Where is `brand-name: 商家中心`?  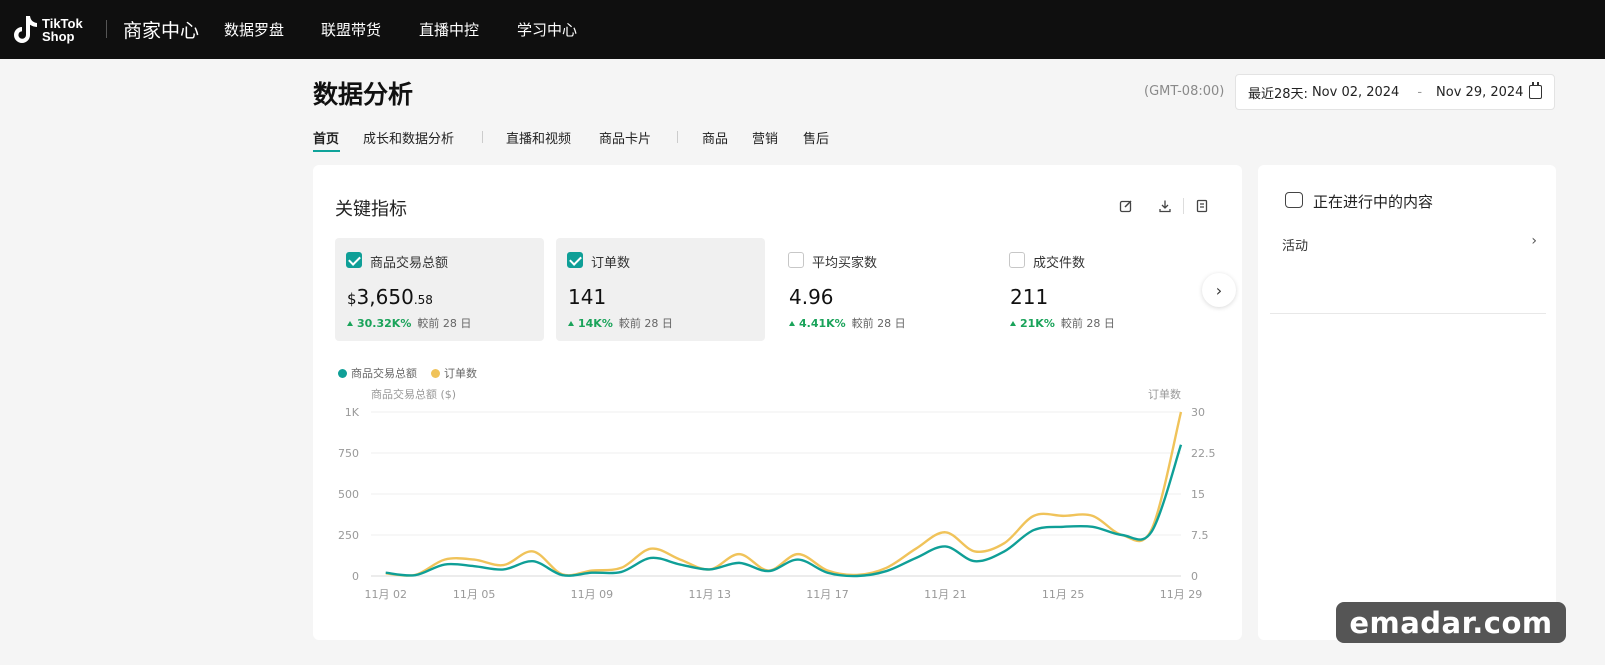 brand-name: 商家中心 is located at coordinates (161, 31).